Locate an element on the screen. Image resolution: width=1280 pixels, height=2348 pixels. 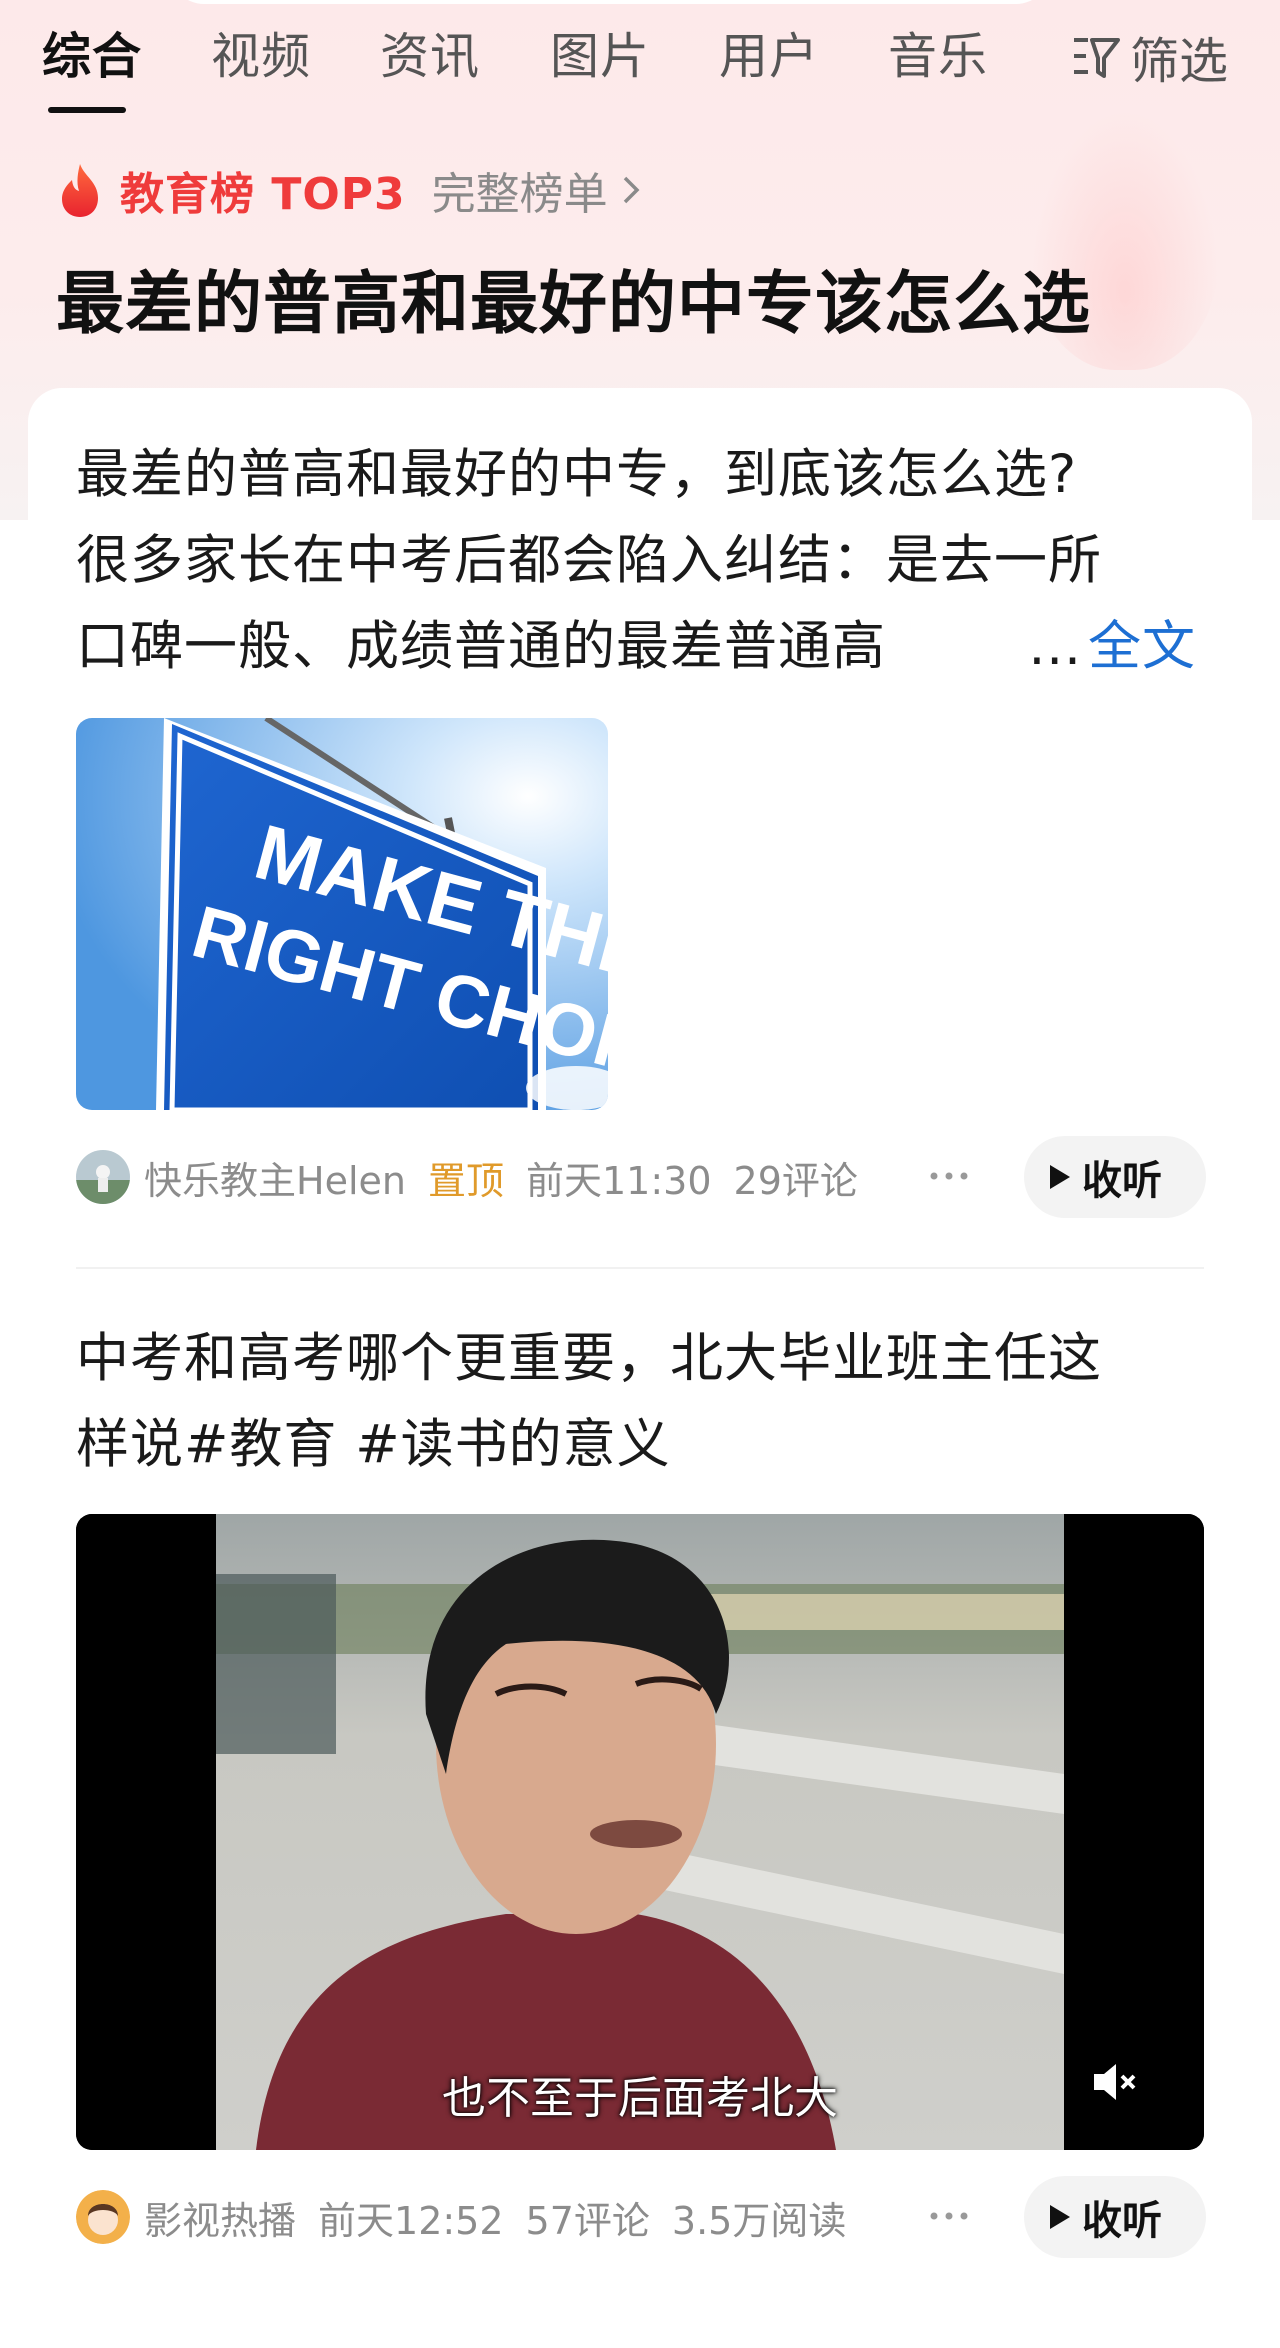
post-line: 中考和高考哪个更重要，北大毕业班主任这 is located at coordinates (589, 1358).